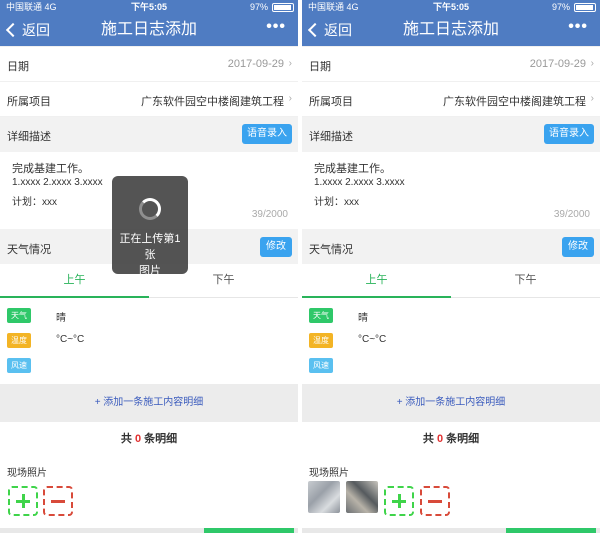 This screenshot has width=600, height=533. I want to click on loading-line-2: 图片, so click(150, 271).